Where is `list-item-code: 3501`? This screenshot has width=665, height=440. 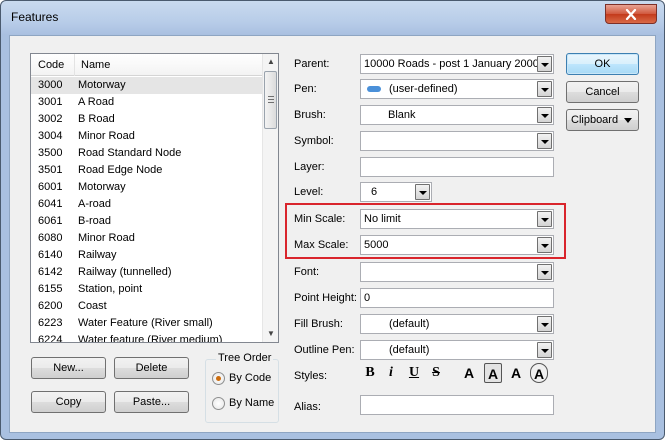
list-item-code: 3501 is located at coordinates (50, 170).